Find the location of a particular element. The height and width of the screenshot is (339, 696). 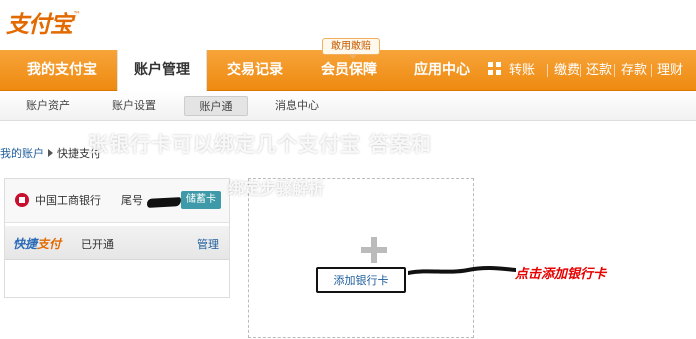

annotation-arrow is located at coordinates (462, 270).